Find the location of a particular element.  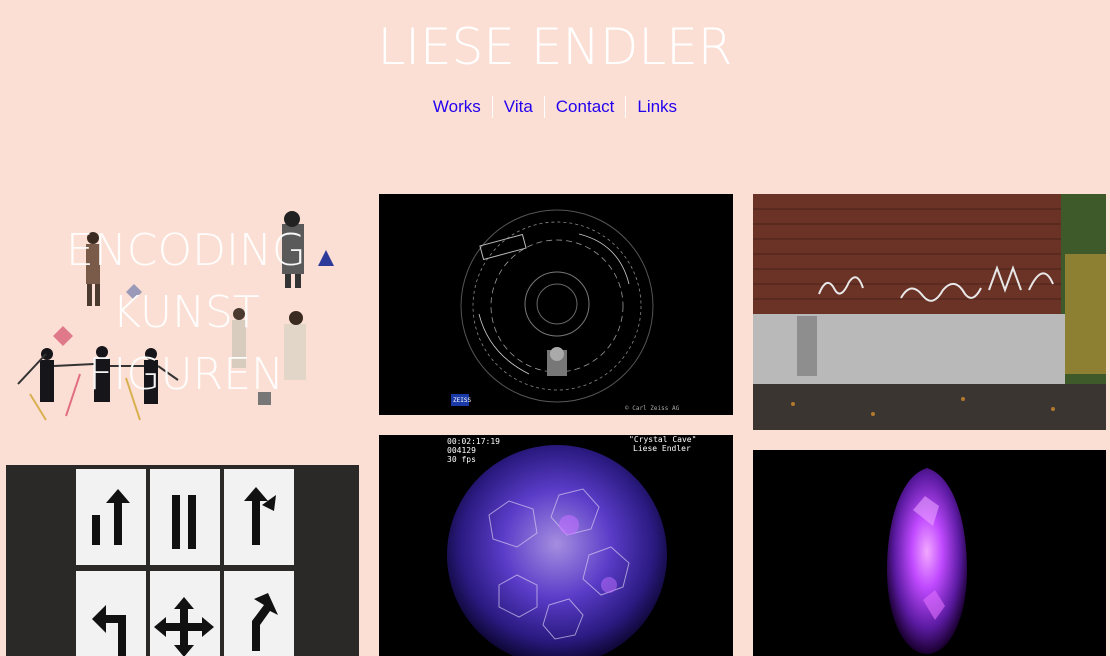

crystal-caption: "Crystal Cave" is located at coordinates (663, 439).